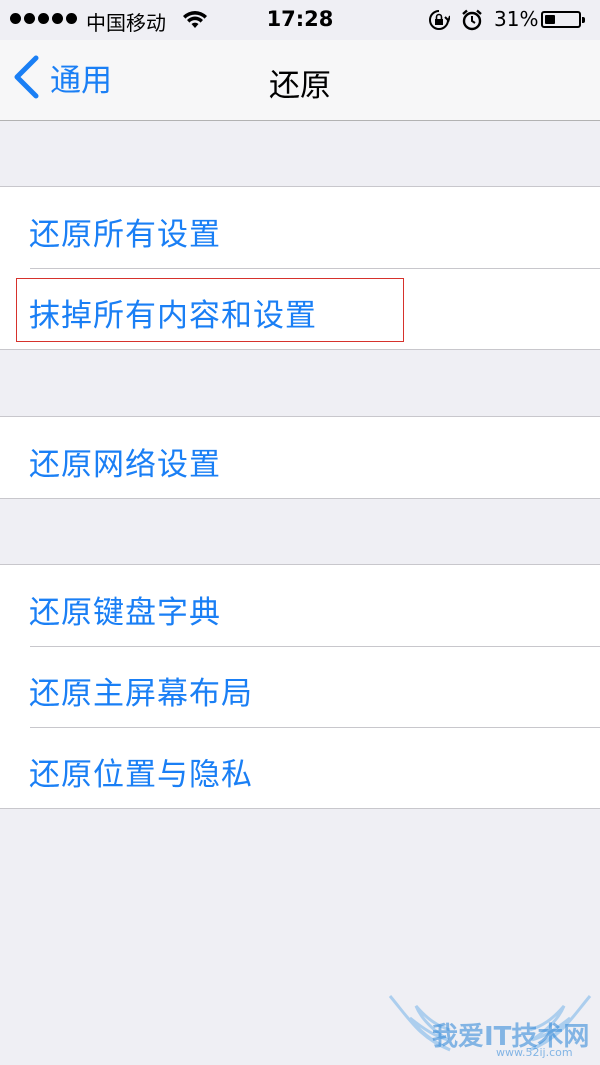  What do you see at coordinates (173, 316) in the screenshot?
I see `cell-label: 抹掉所有内容和设置` at bounding box center [173, 316].